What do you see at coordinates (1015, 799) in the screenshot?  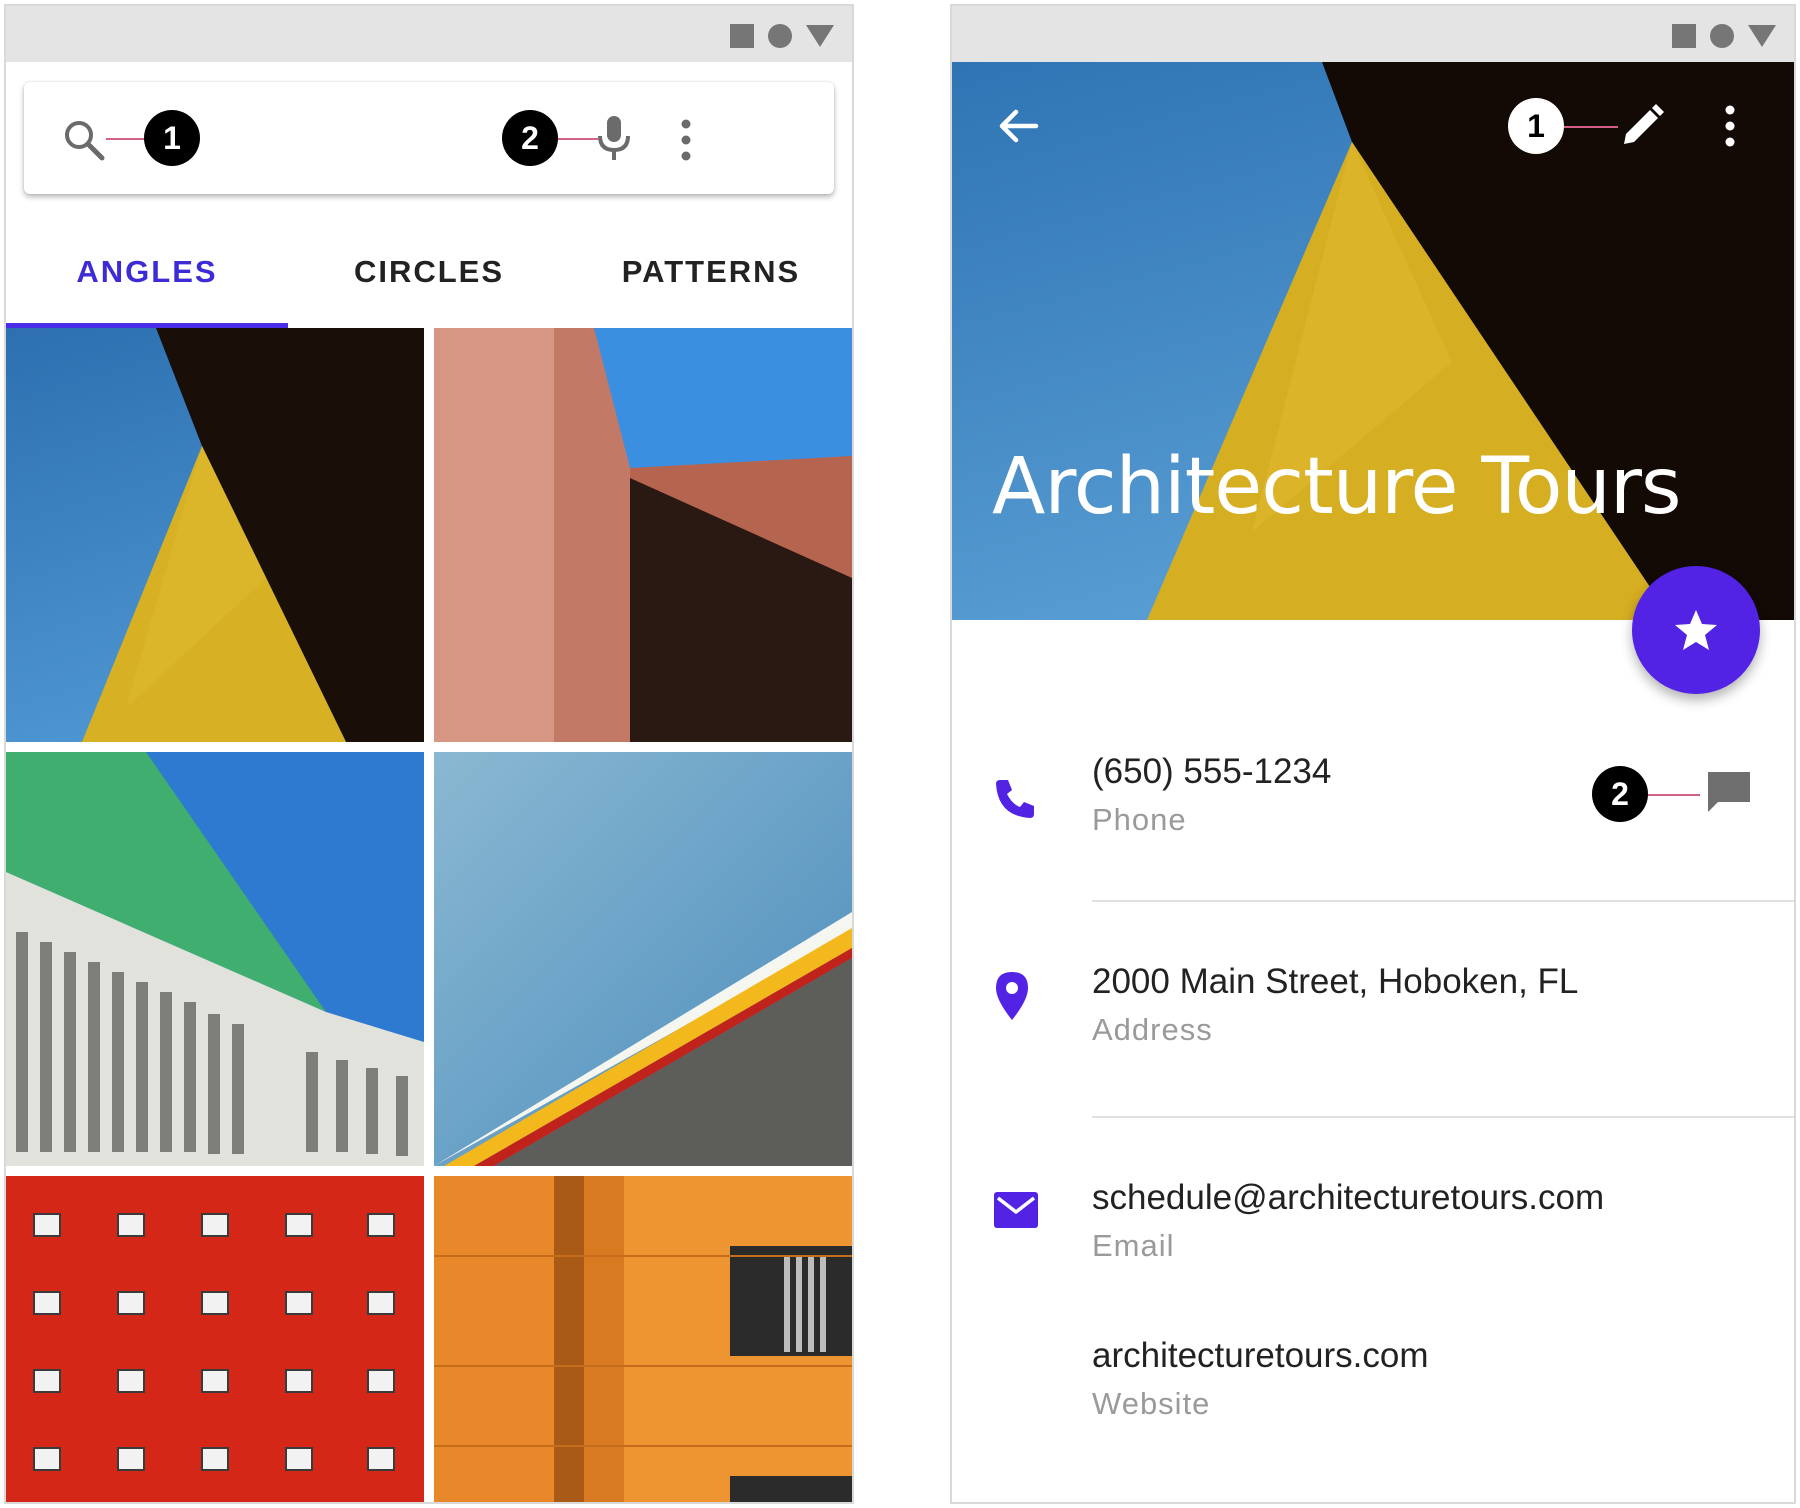 I see `phone-icon` at bounding box center [1015, 799].